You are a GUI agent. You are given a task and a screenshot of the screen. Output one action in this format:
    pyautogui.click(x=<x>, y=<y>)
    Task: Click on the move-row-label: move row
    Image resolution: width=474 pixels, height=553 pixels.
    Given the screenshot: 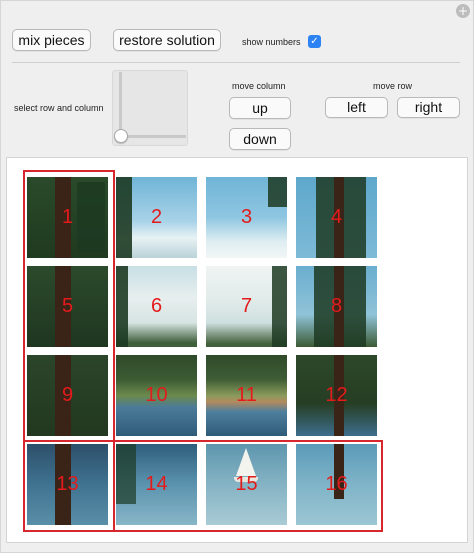 What is the action you would take?
    pyautogui.click(x=393, y=86)
    